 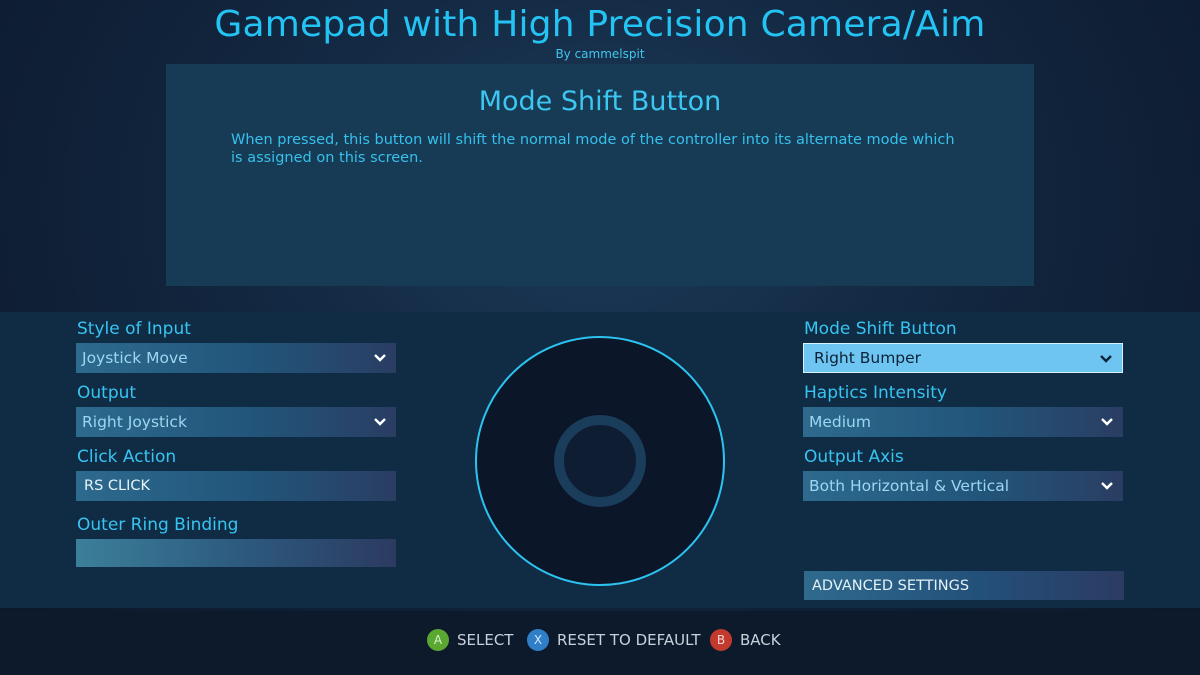 What do you see at coordinates (963, 358) in the screenshot?
I see `mode-shift-button-dropdown: Right Bumper` at bounding box center [963, 358].